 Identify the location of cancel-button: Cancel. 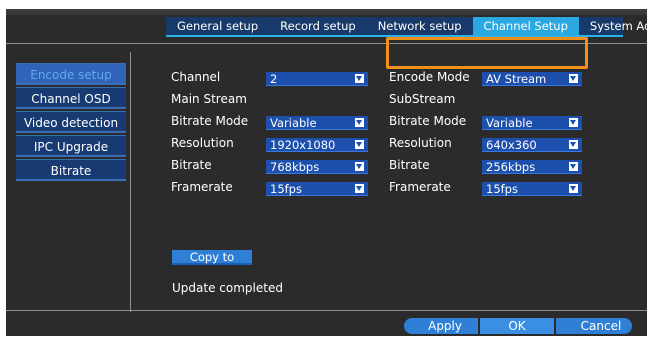
(594, 326).